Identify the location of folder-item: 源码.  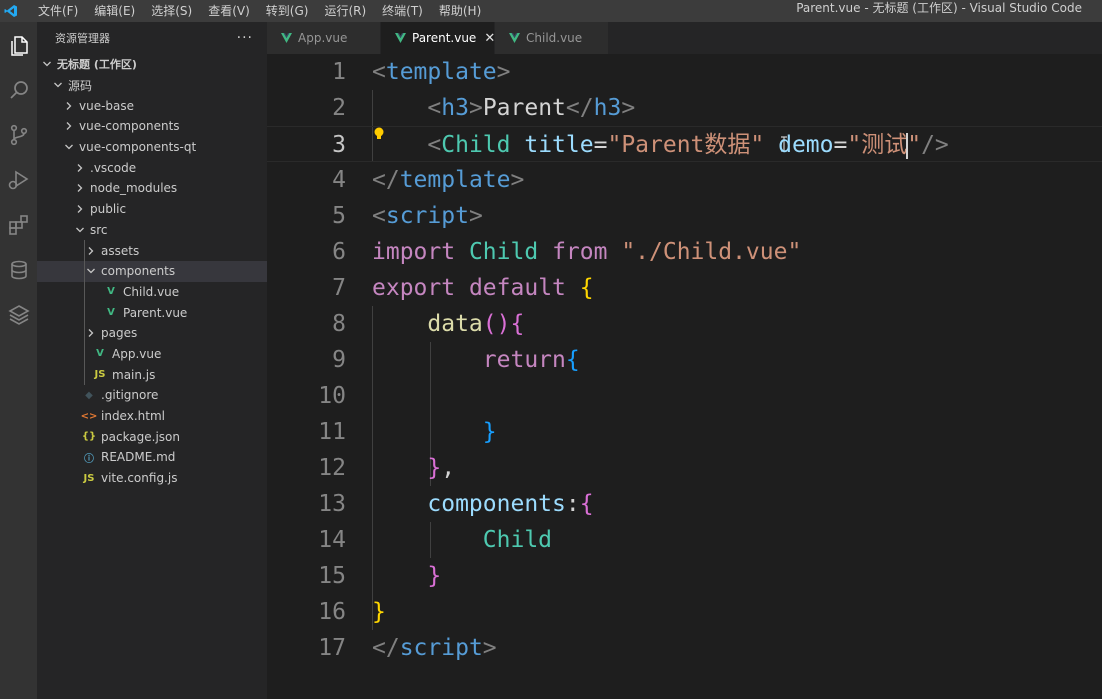
(152, 85).